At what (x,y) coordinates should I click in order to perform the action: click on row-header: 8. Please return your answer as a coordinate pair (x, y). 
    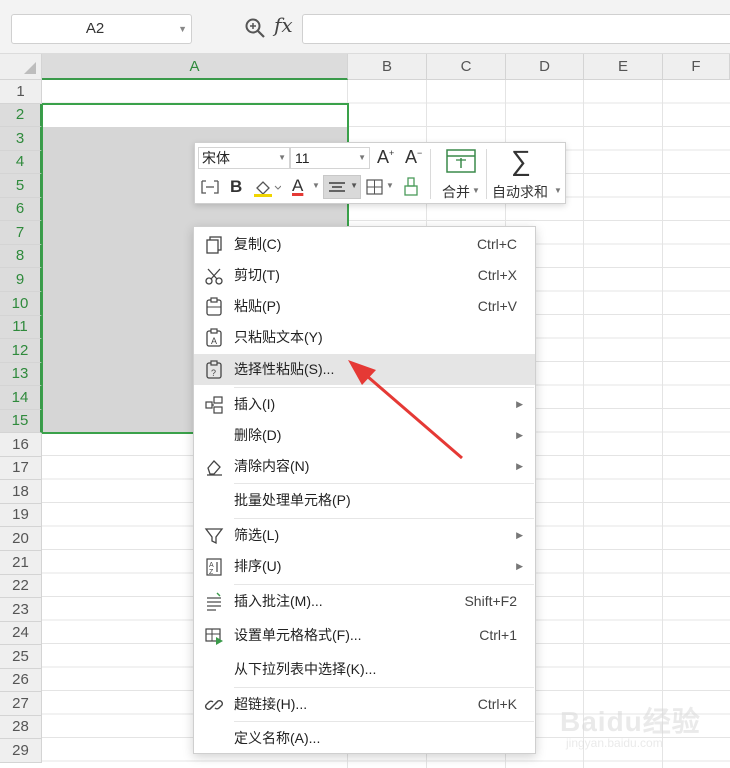
    Looking at the image, I should click on (21, 256).